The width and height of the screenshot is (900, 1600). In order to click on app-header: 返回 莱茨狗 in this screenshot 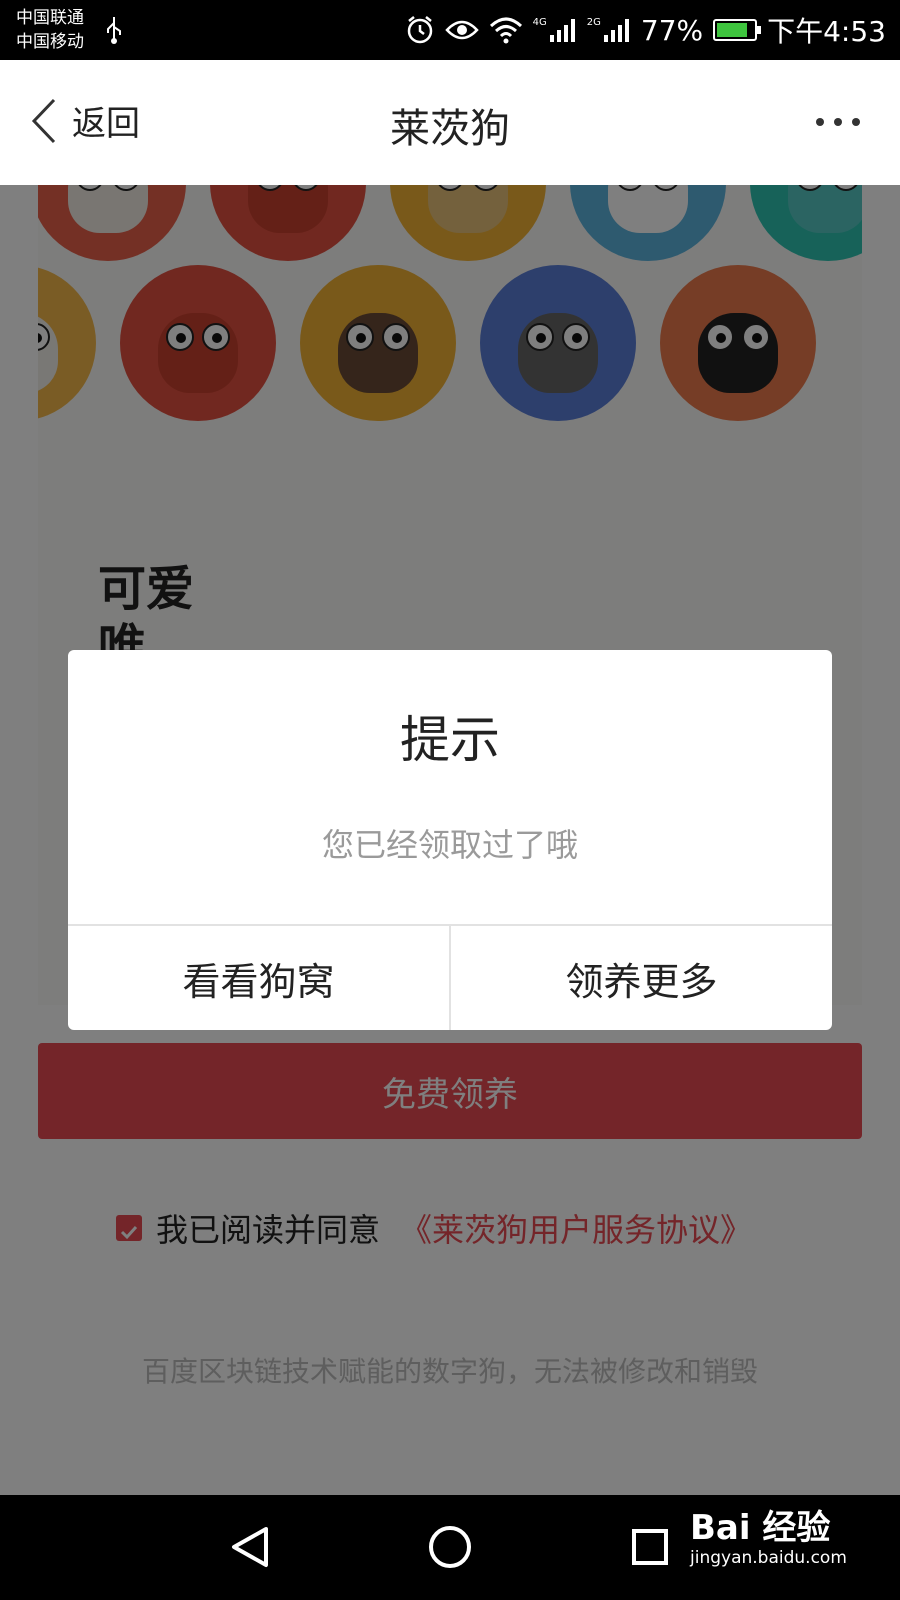, I will do `click(450, 122)`.